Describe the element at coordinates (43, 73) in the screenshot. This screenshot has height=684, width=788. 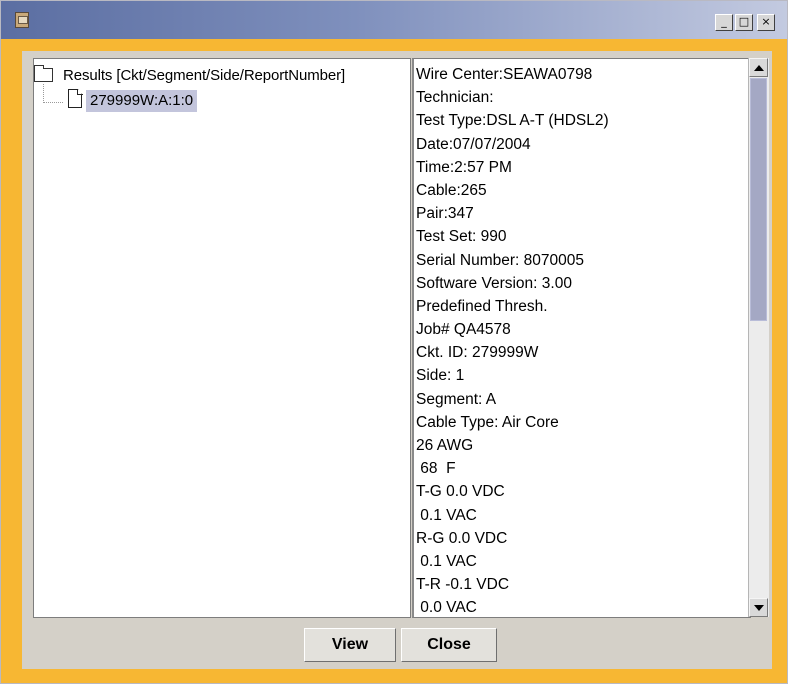
I see `folder-icon` at that location.